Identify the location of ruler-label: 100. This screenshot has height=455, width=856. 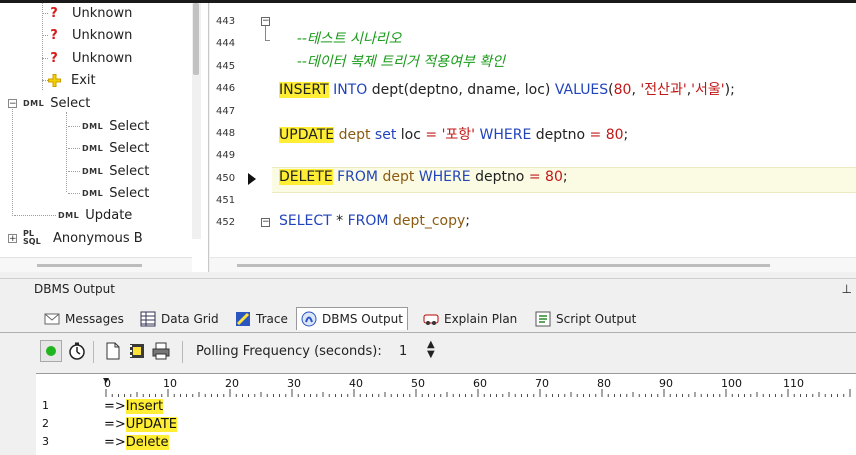
(731, 383).